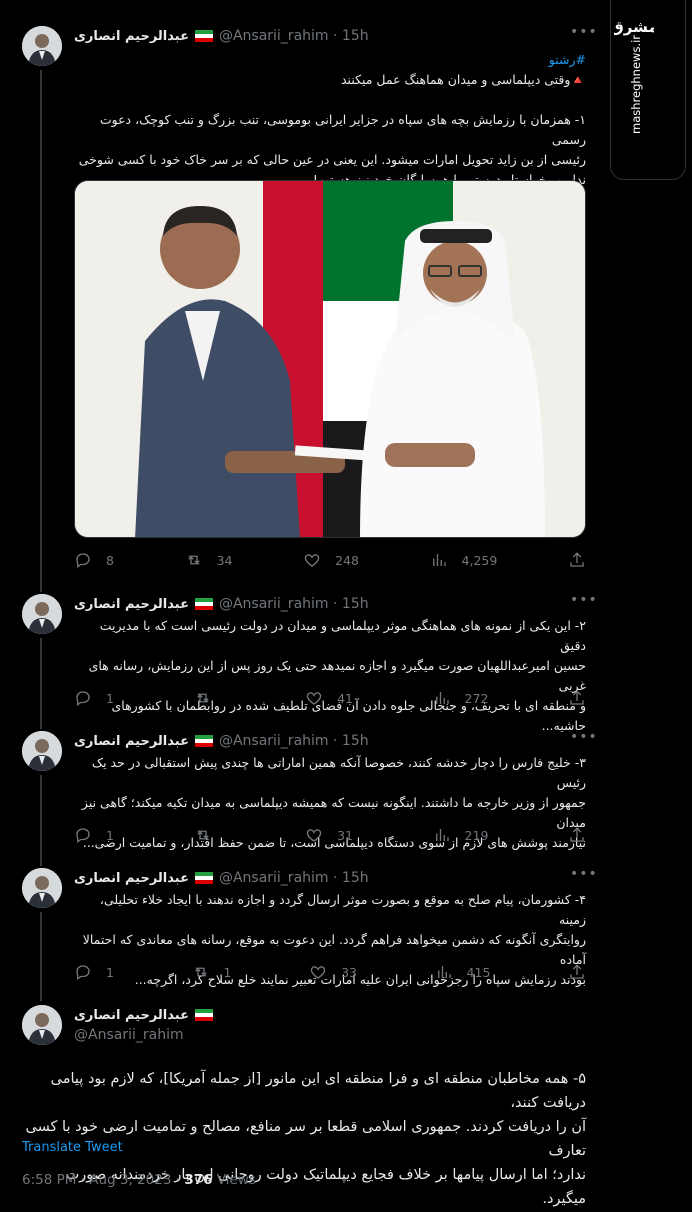 This screenshot has height=1212, width=692. What do you see at coordinates (208, 560) in the screenshot?
I see `retweet-button: 34` at bounding box center [208, 560].